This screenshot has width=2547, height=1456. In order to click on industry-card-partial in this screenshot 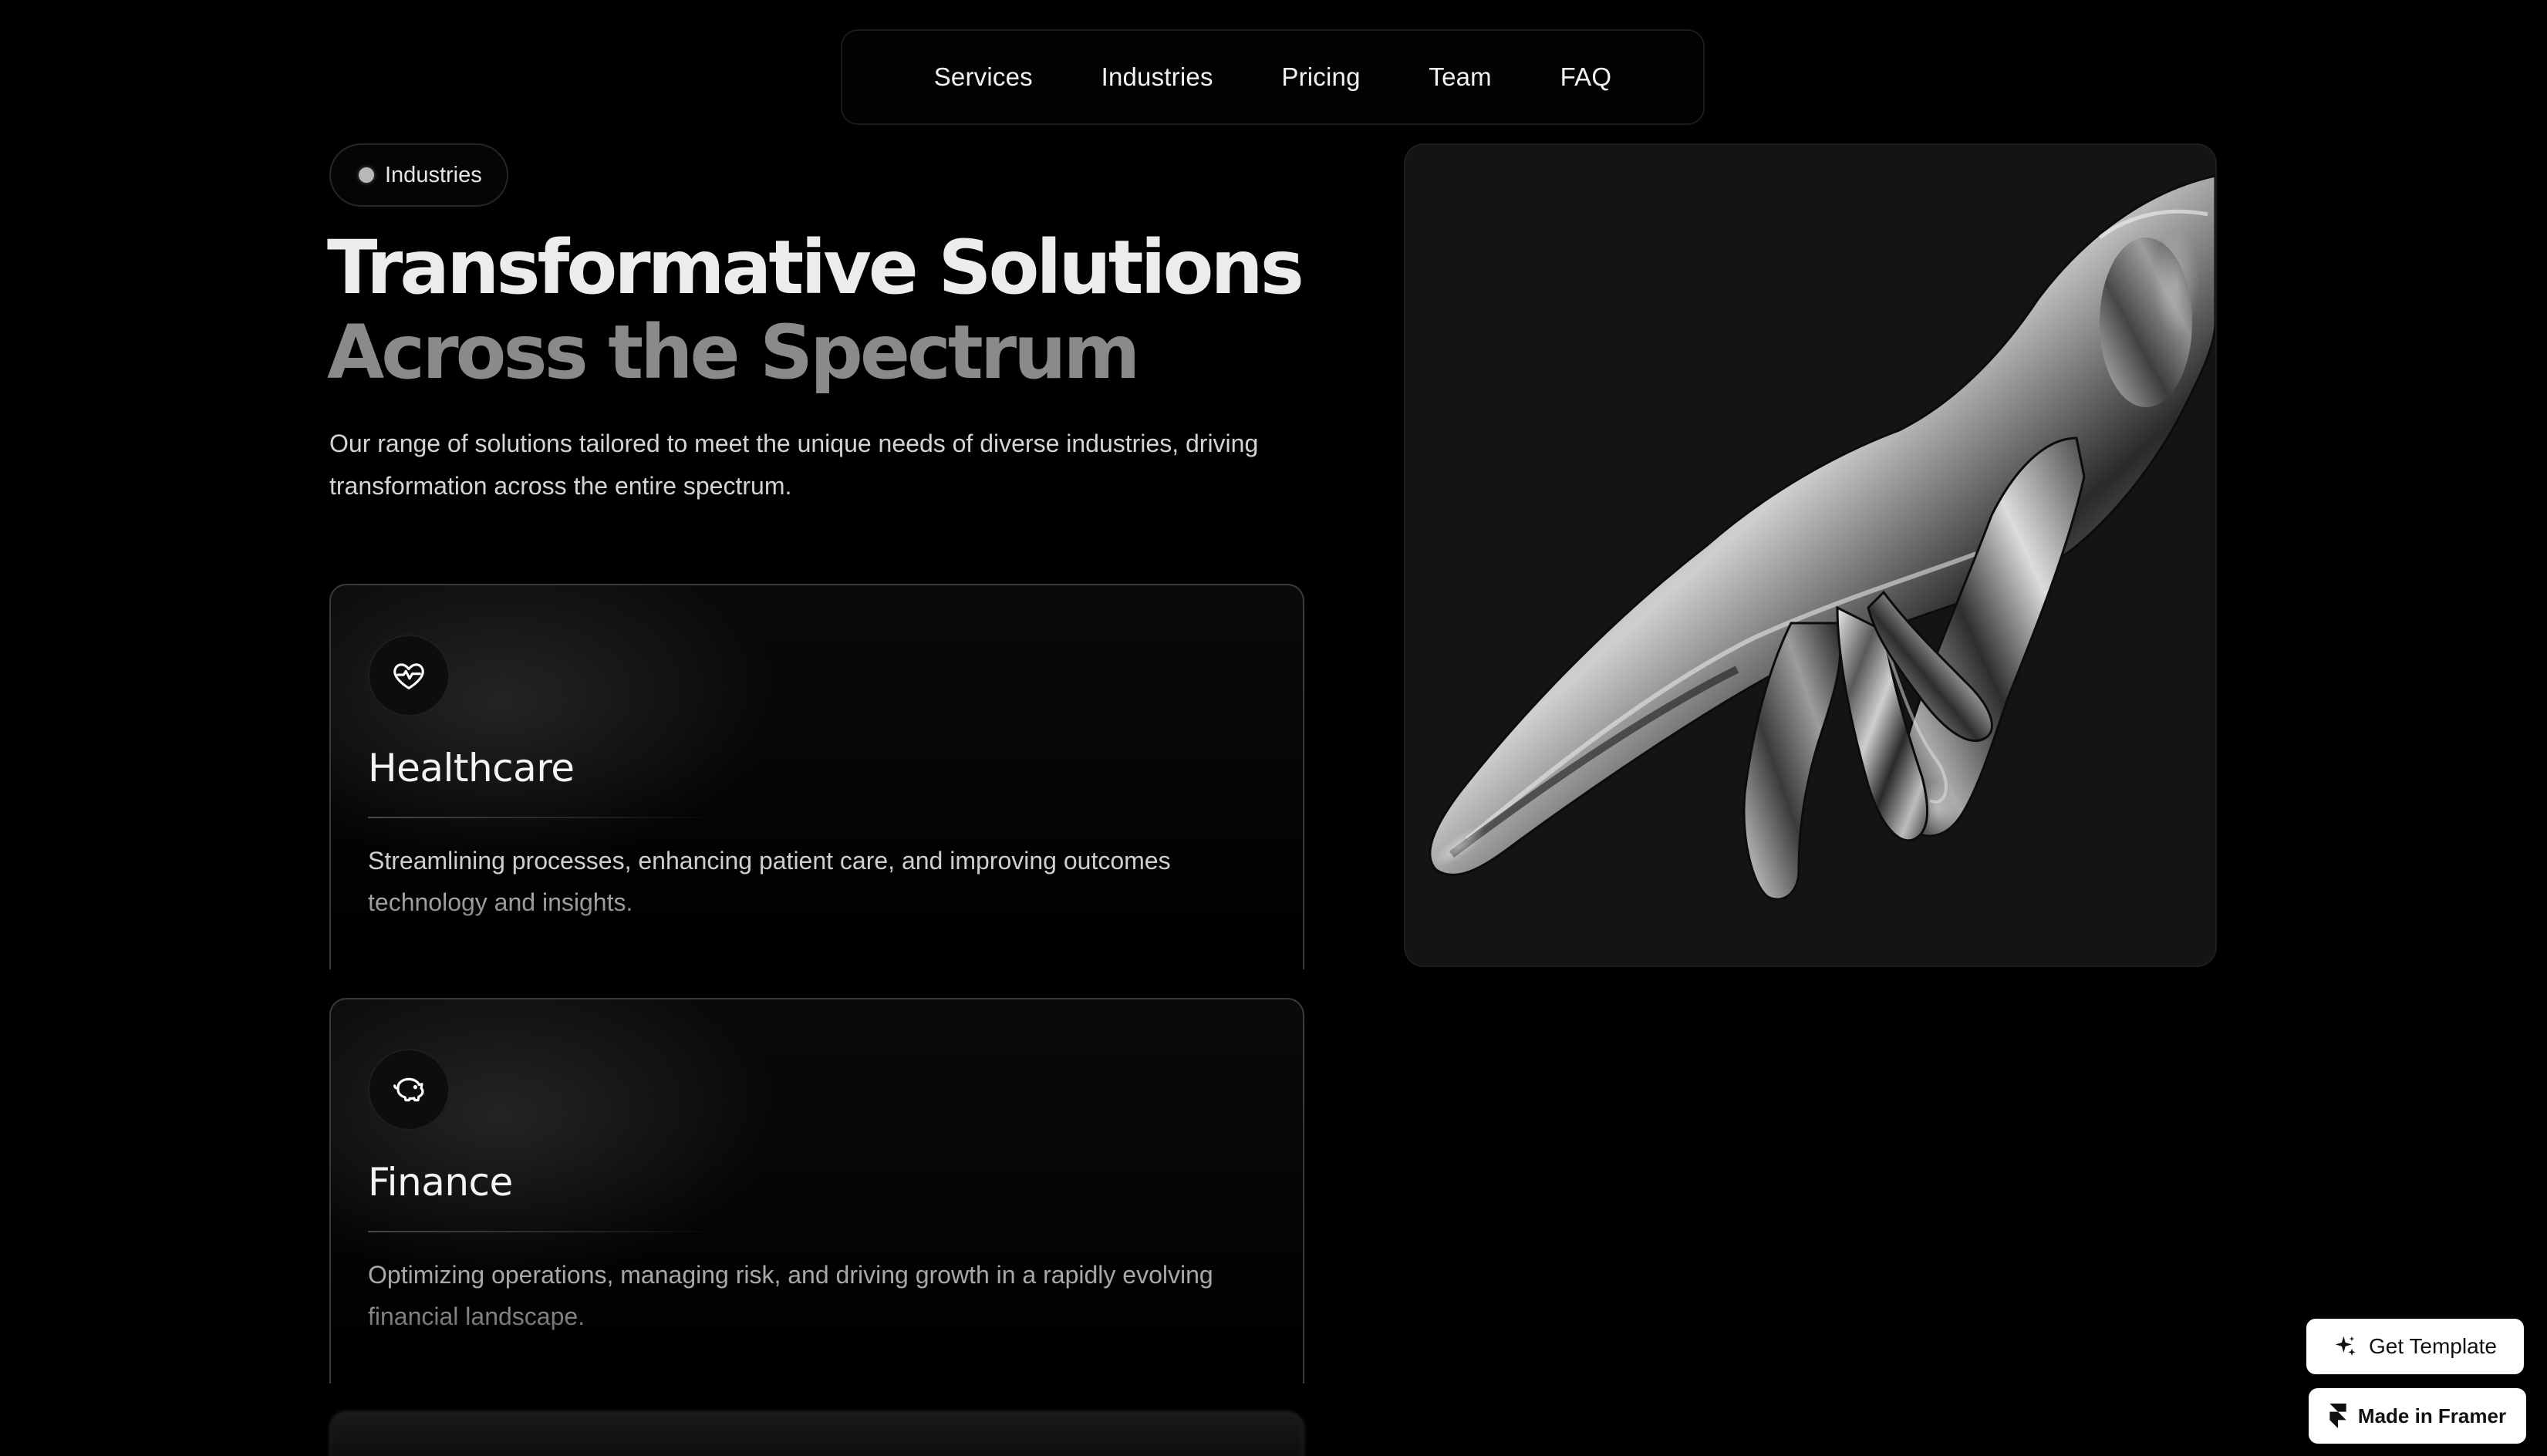, I will do `click(816, 1434)`.